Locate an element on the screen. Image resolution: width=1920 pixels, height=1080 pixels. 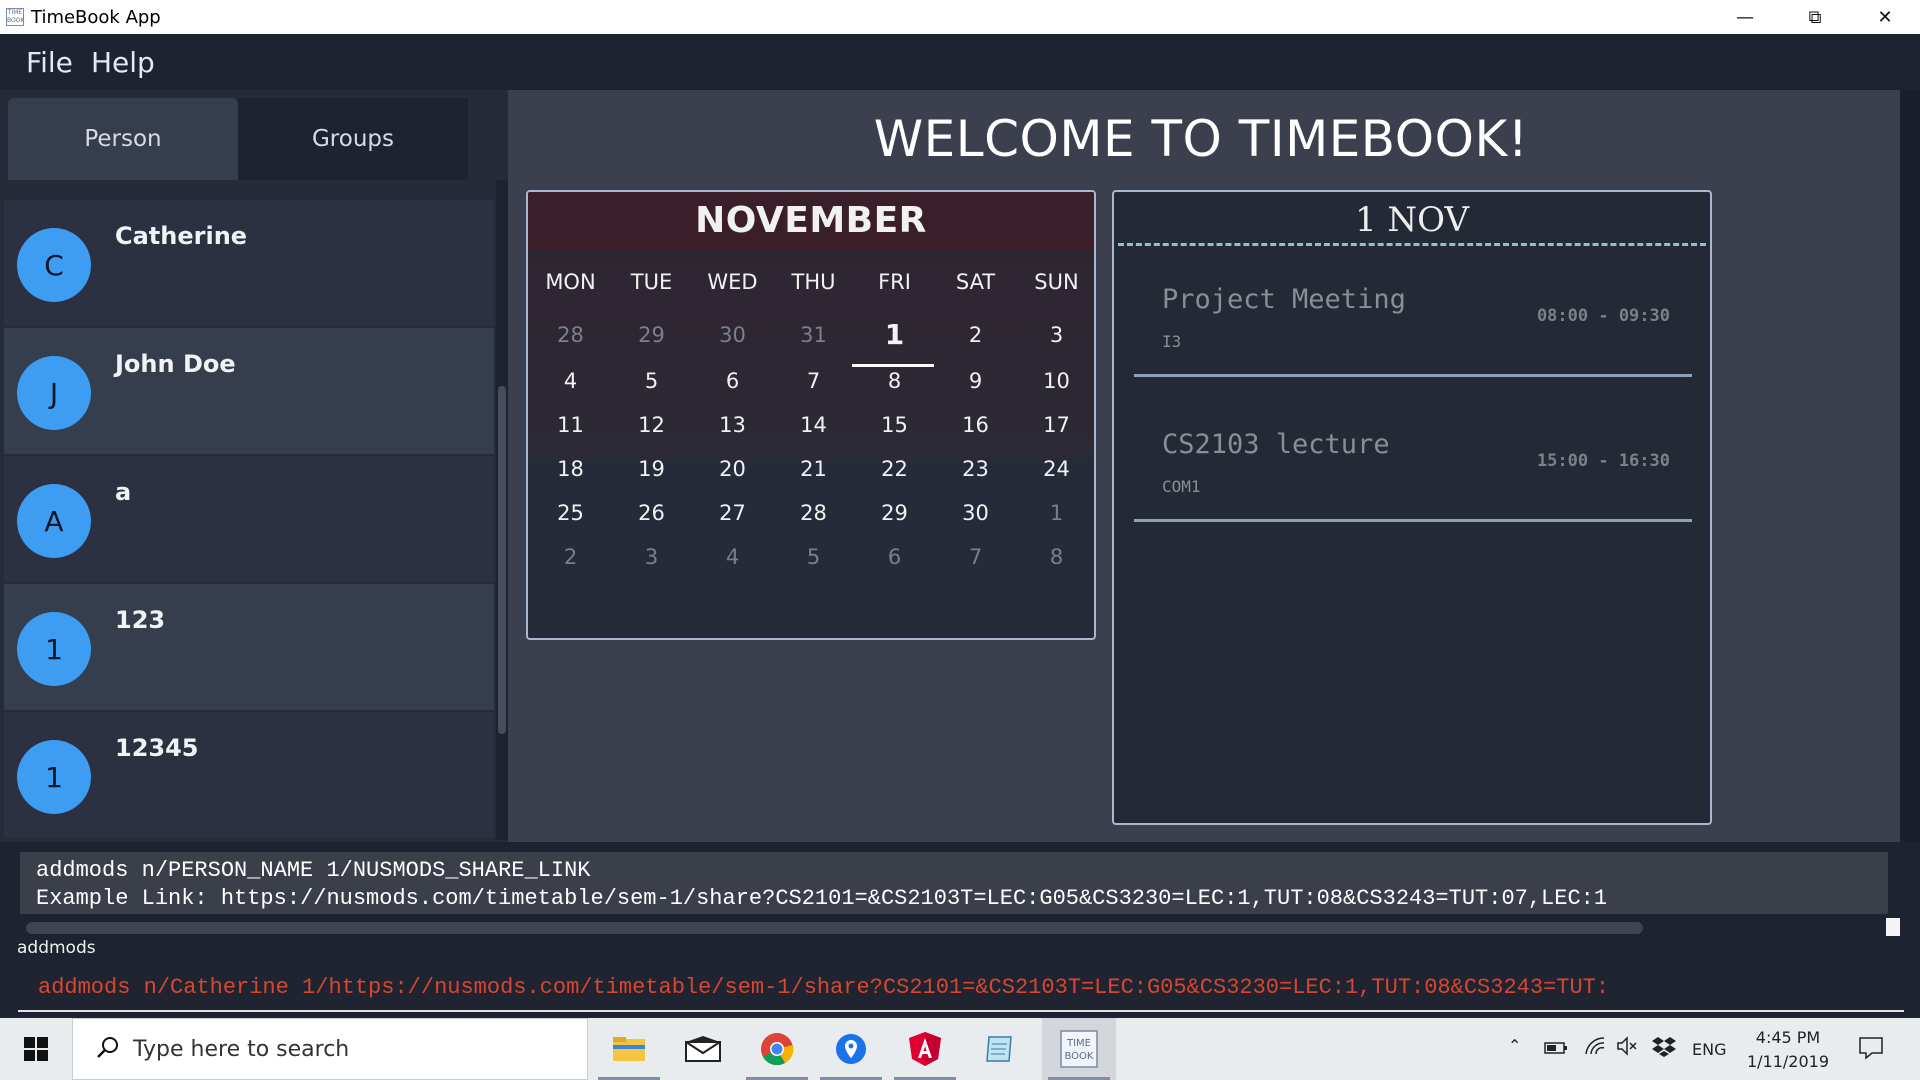
file-explorer-icon is located at coordinates (629, 1049).